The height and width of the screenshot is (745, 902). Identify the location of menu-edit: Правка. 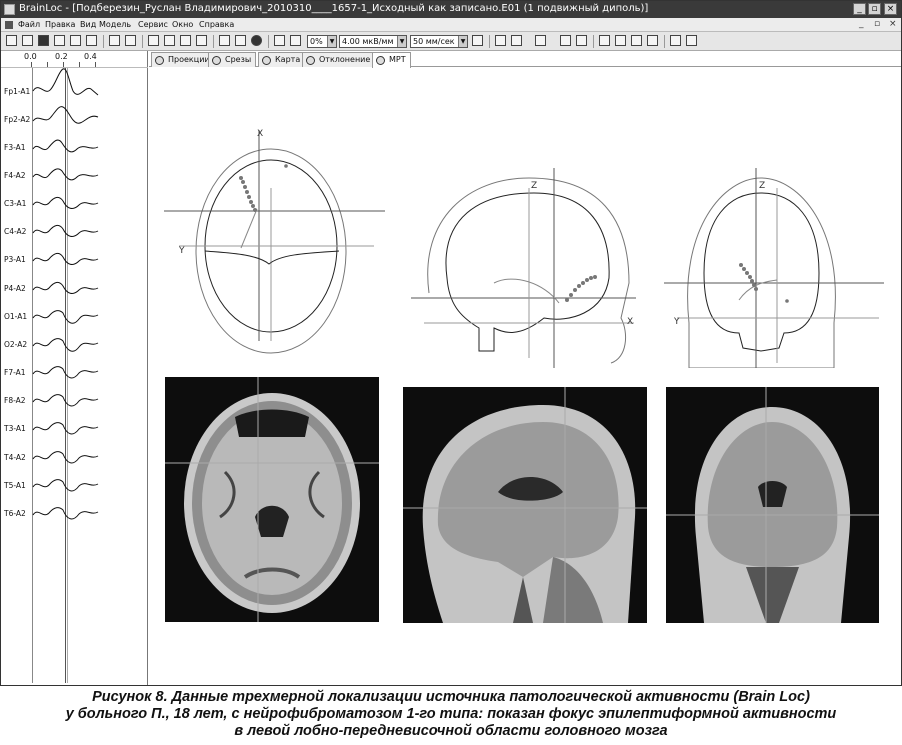
(60, 24).